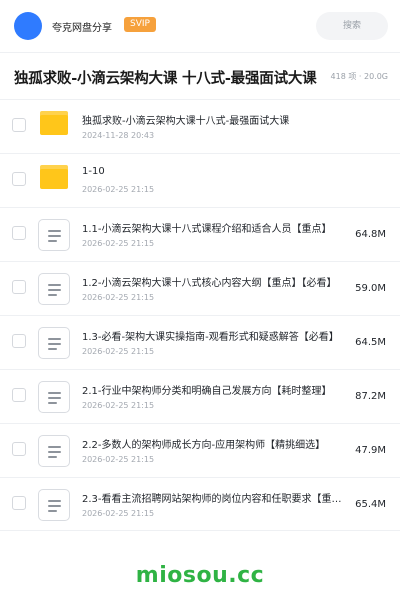 This screenshot has width=400, height=600. What do you see at coordinates (207, 229) in the screenshot?
I see `file-name: 1.1-小滴云架构大课十八式课程介绍和适合人员【重点】` at bounding box center [207, 229].